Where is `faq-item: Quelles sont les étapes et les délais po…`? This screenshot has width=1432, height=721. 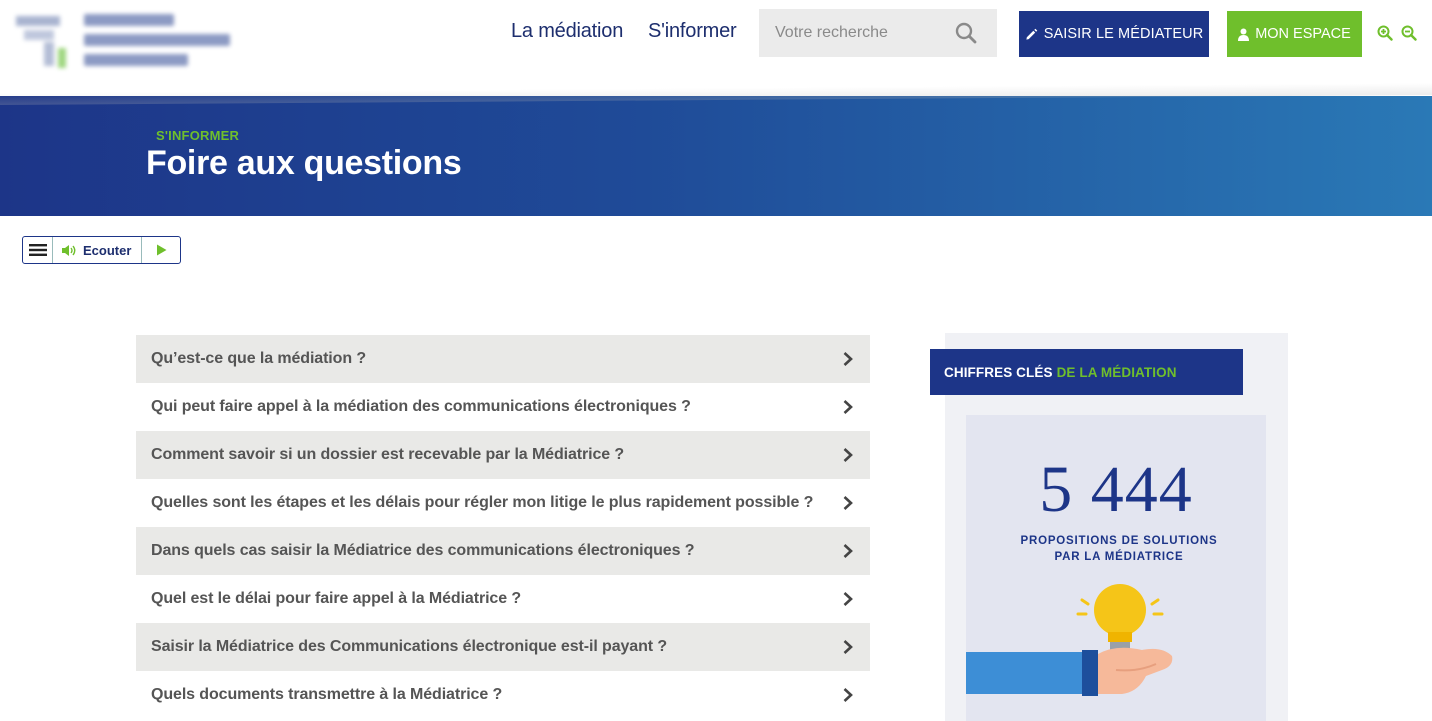 faq-item: Quelles sont les étapes et les délais po… is located at coordinates (503, 503).